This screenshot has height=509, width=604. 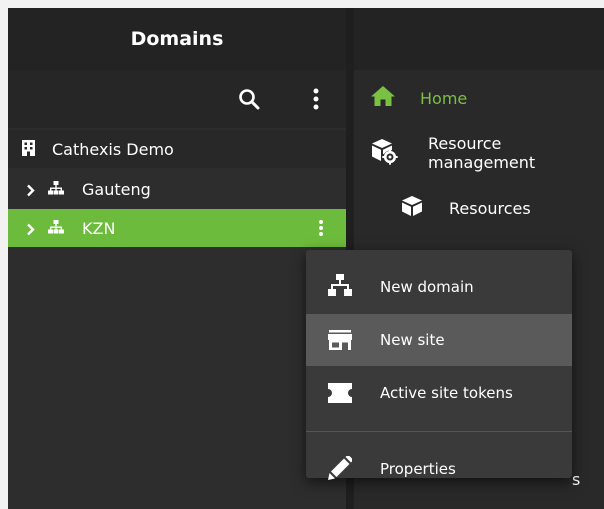 I want to click on tree-item-root: Cathexis Demo, so click(x=177, y=149).